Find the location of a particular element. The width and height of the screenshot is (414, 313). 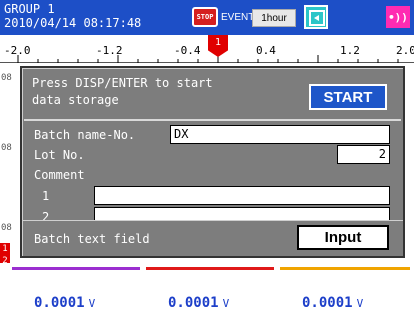

batch-name-label: Batch name-No. is located at coordinates (85, 135).